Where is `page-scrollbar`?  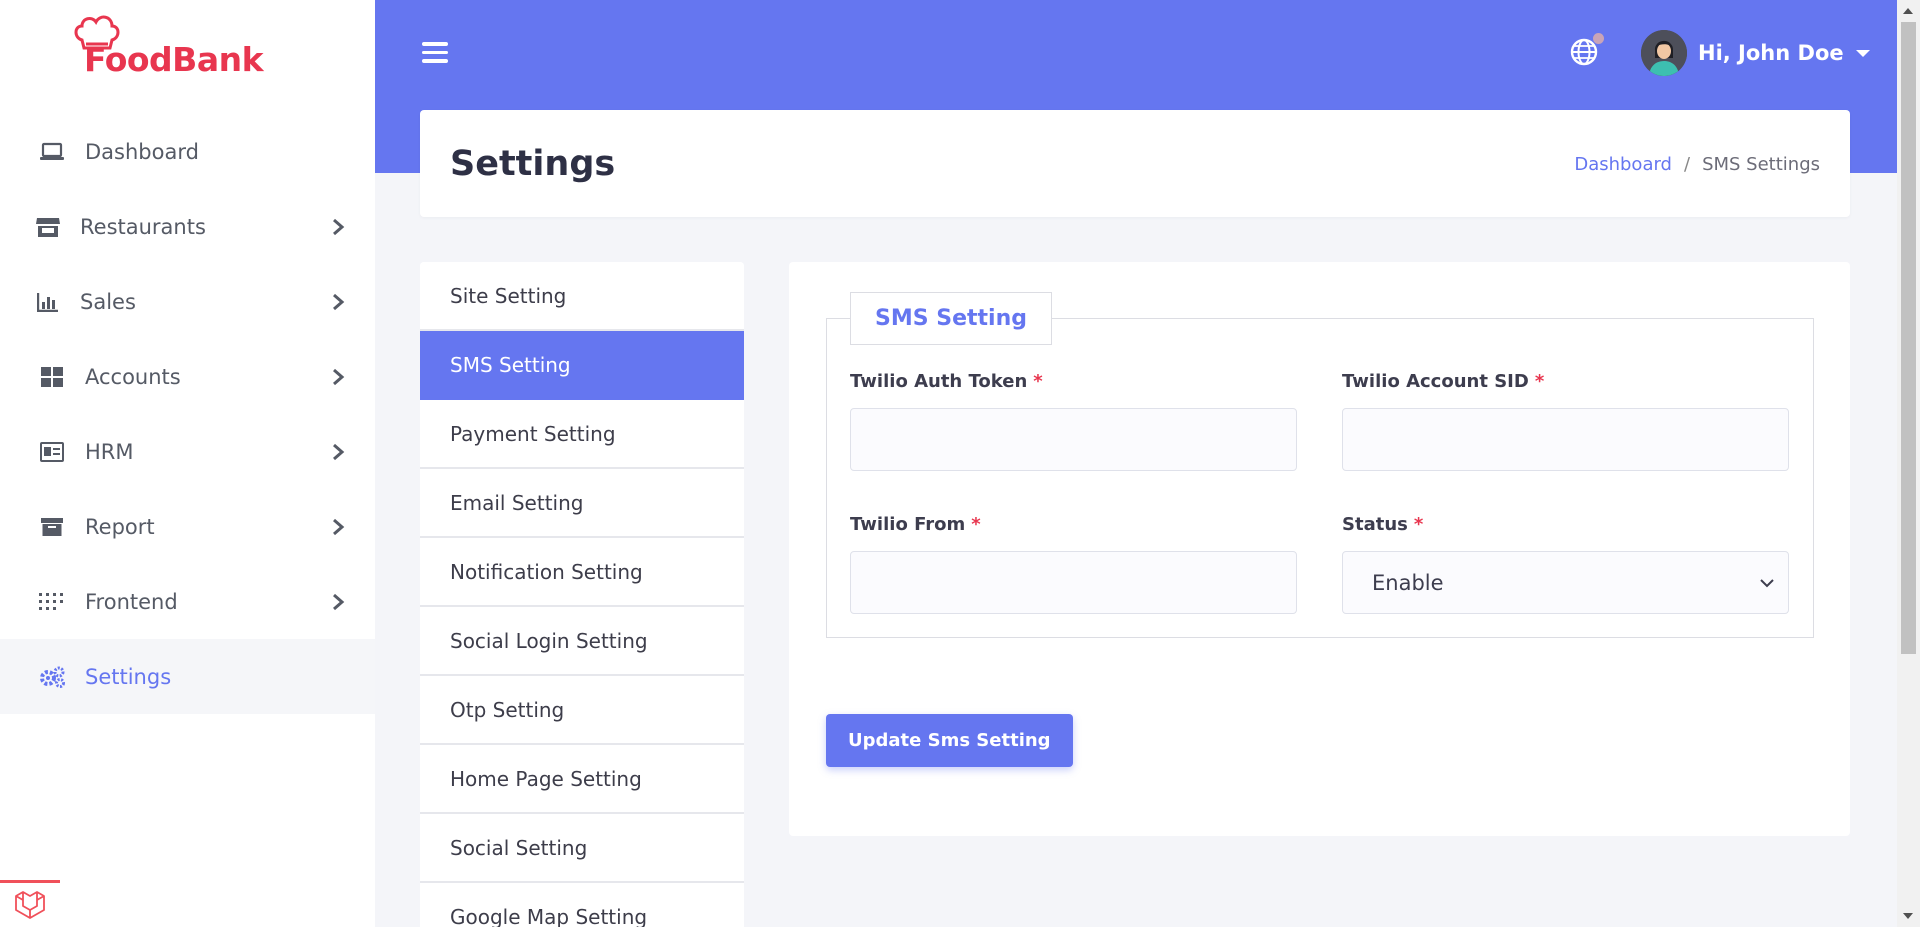 page-scrollbar is located at coordinates (1908, 463).